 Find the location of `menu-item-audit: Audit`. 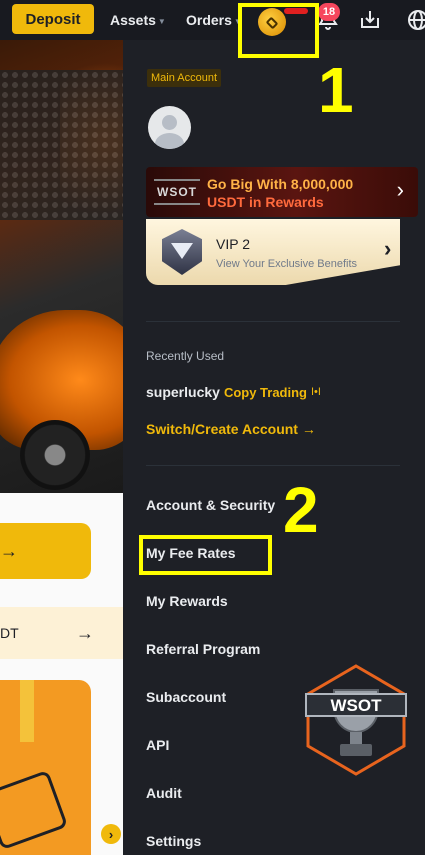

menu-item-audit: Audit is located at coordinates (164, 793).